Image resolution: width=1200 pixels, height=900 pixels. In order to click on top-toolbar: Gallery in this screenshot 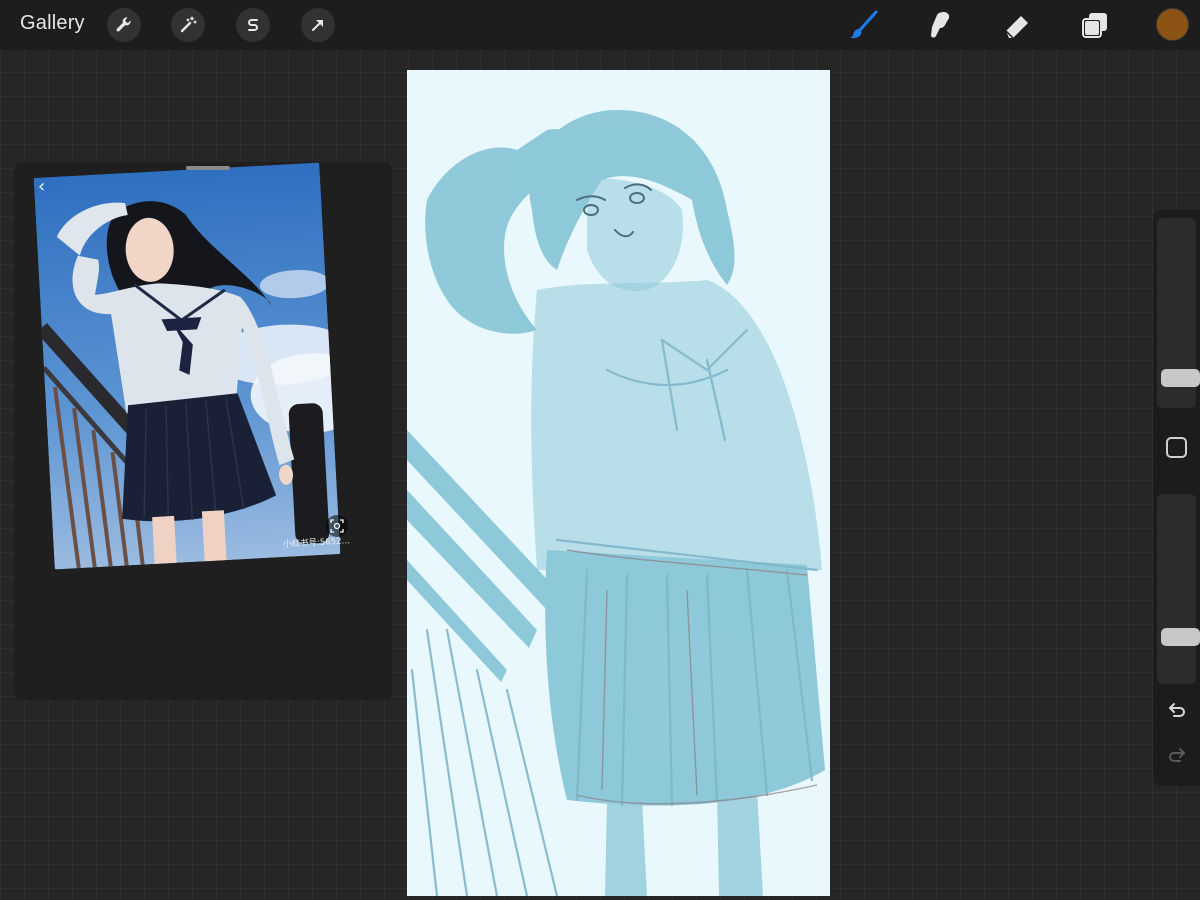, I will do `click(600, 25)`.